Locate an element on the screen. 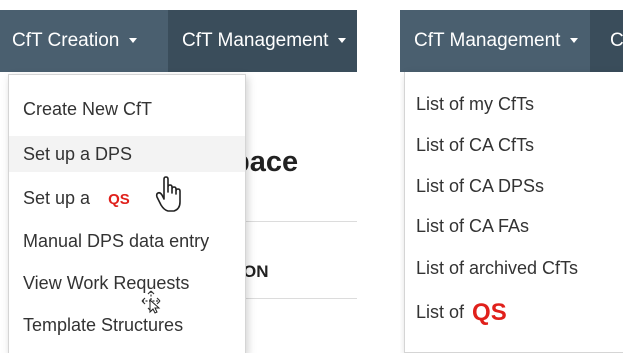  menu-item-create-new-cft: Create New CfT is located at coordinates (127, 109).